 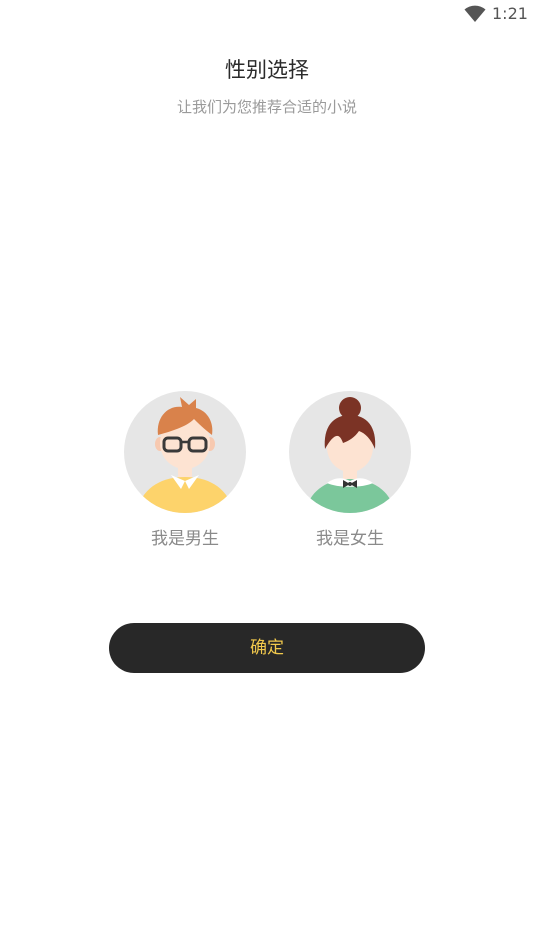 I want to click on confirm-button: 确定, so click(x=267, y=648).